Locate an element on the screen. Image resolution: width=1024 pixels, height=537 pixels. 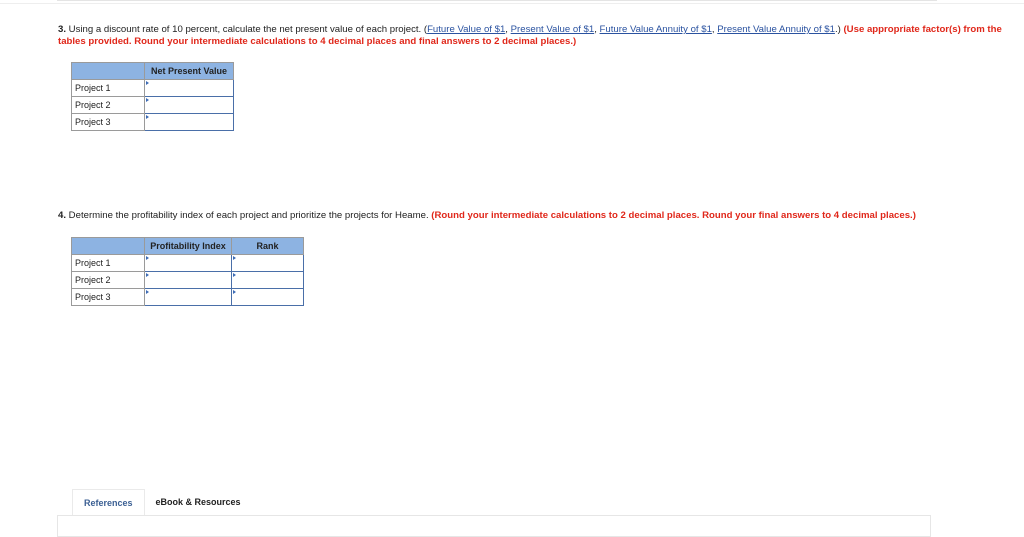
npv-project-1-cell is located at coordinates (189, 88).